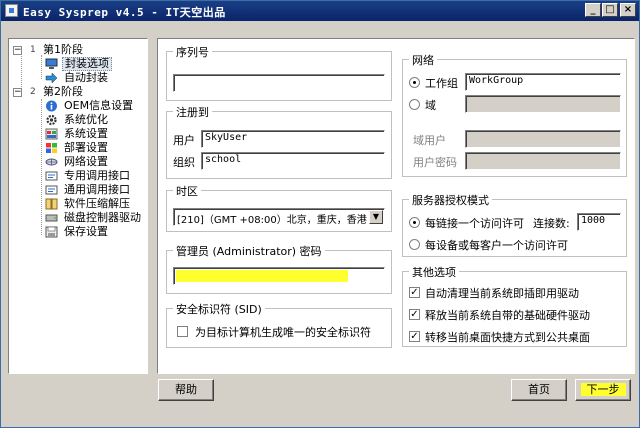 The width and height of the screenshot is (640, 428). Describe the element at coordinates (423, 60) in the screenshot. I see `network-group-label: 网络` at that location.